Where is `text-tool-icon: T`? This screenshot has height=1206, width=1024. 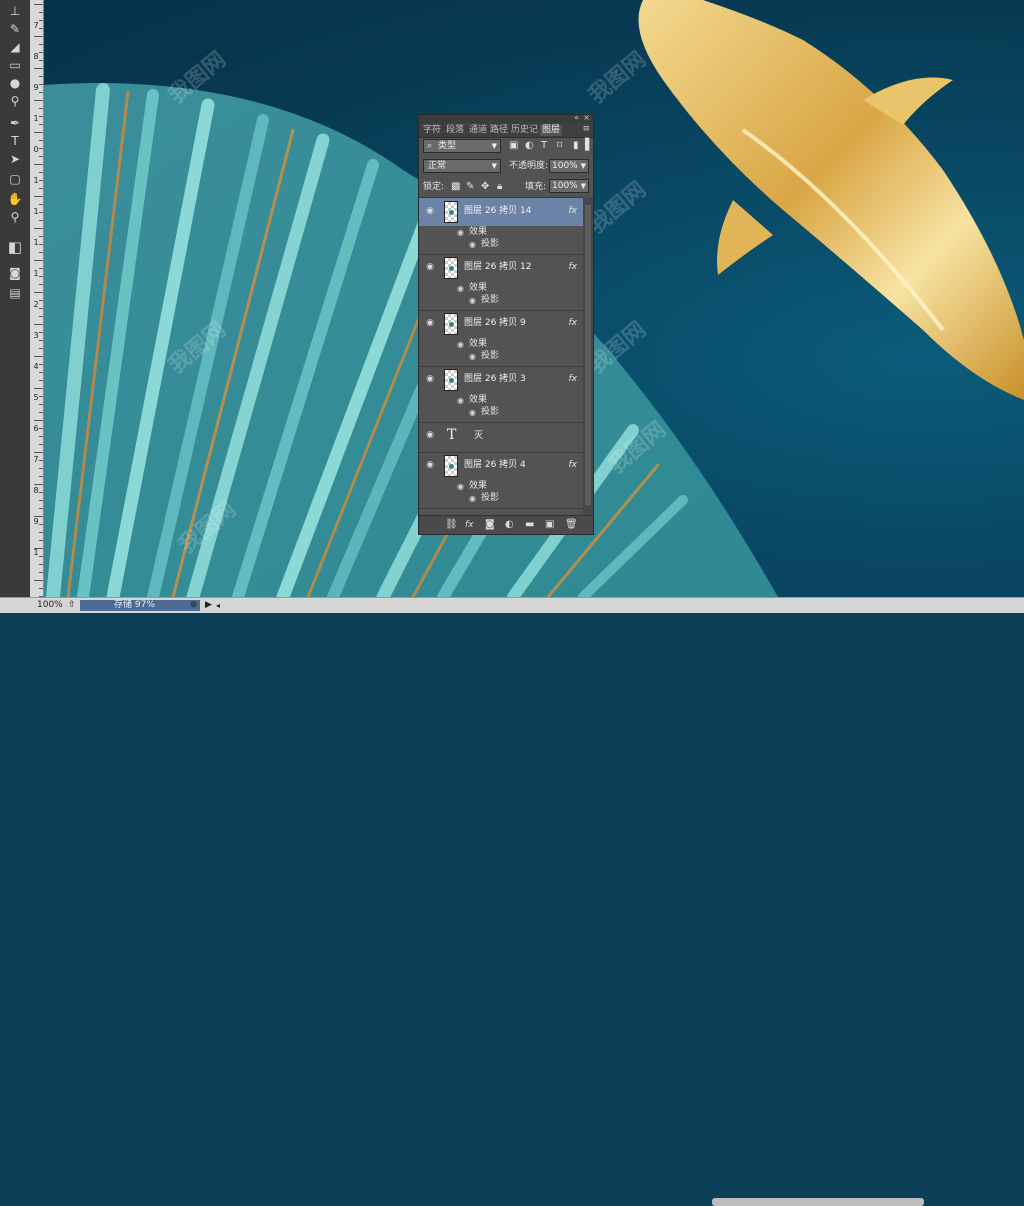
text-tool-icon: T is located at coordinates (15, 141).